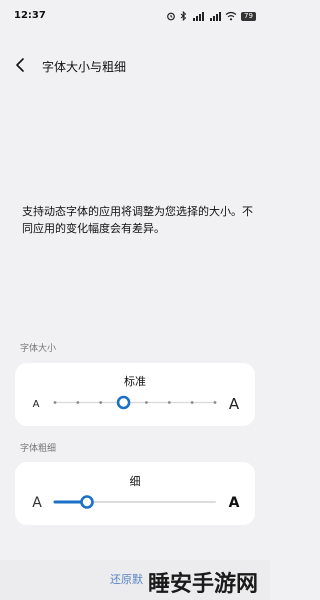 The height and width of the screenshot is (600, 320). What do you see at coordinates (135, 481) in the screenshot?
I see `font-weight-current-label: 细` at bounding box center [135, 481].